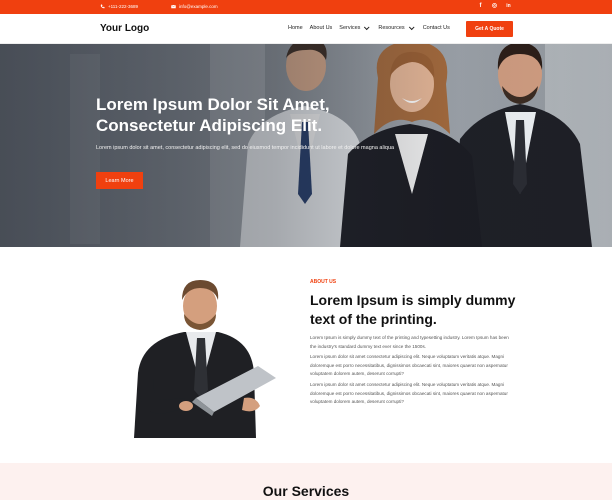  What do you see at coordinates (119, 180) in the screenshot?
I see `learn-more-button: Learn More` at bounding box center [119, 180].